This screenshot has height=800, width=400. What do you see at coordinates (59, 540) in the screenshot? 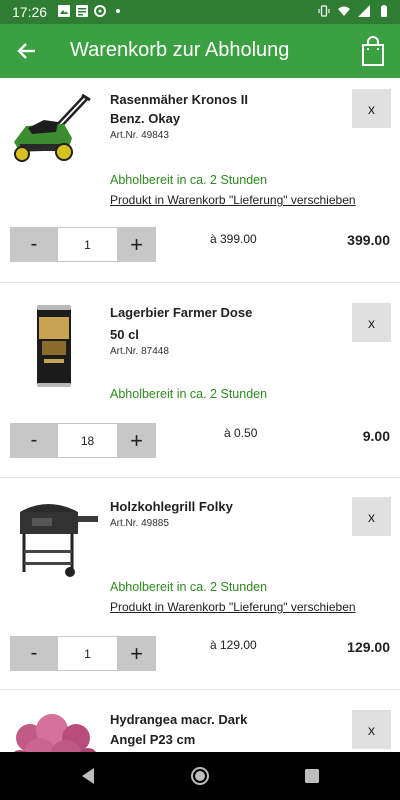
I see `product-image-charcoal-grill` at bounding box center [59, 540].